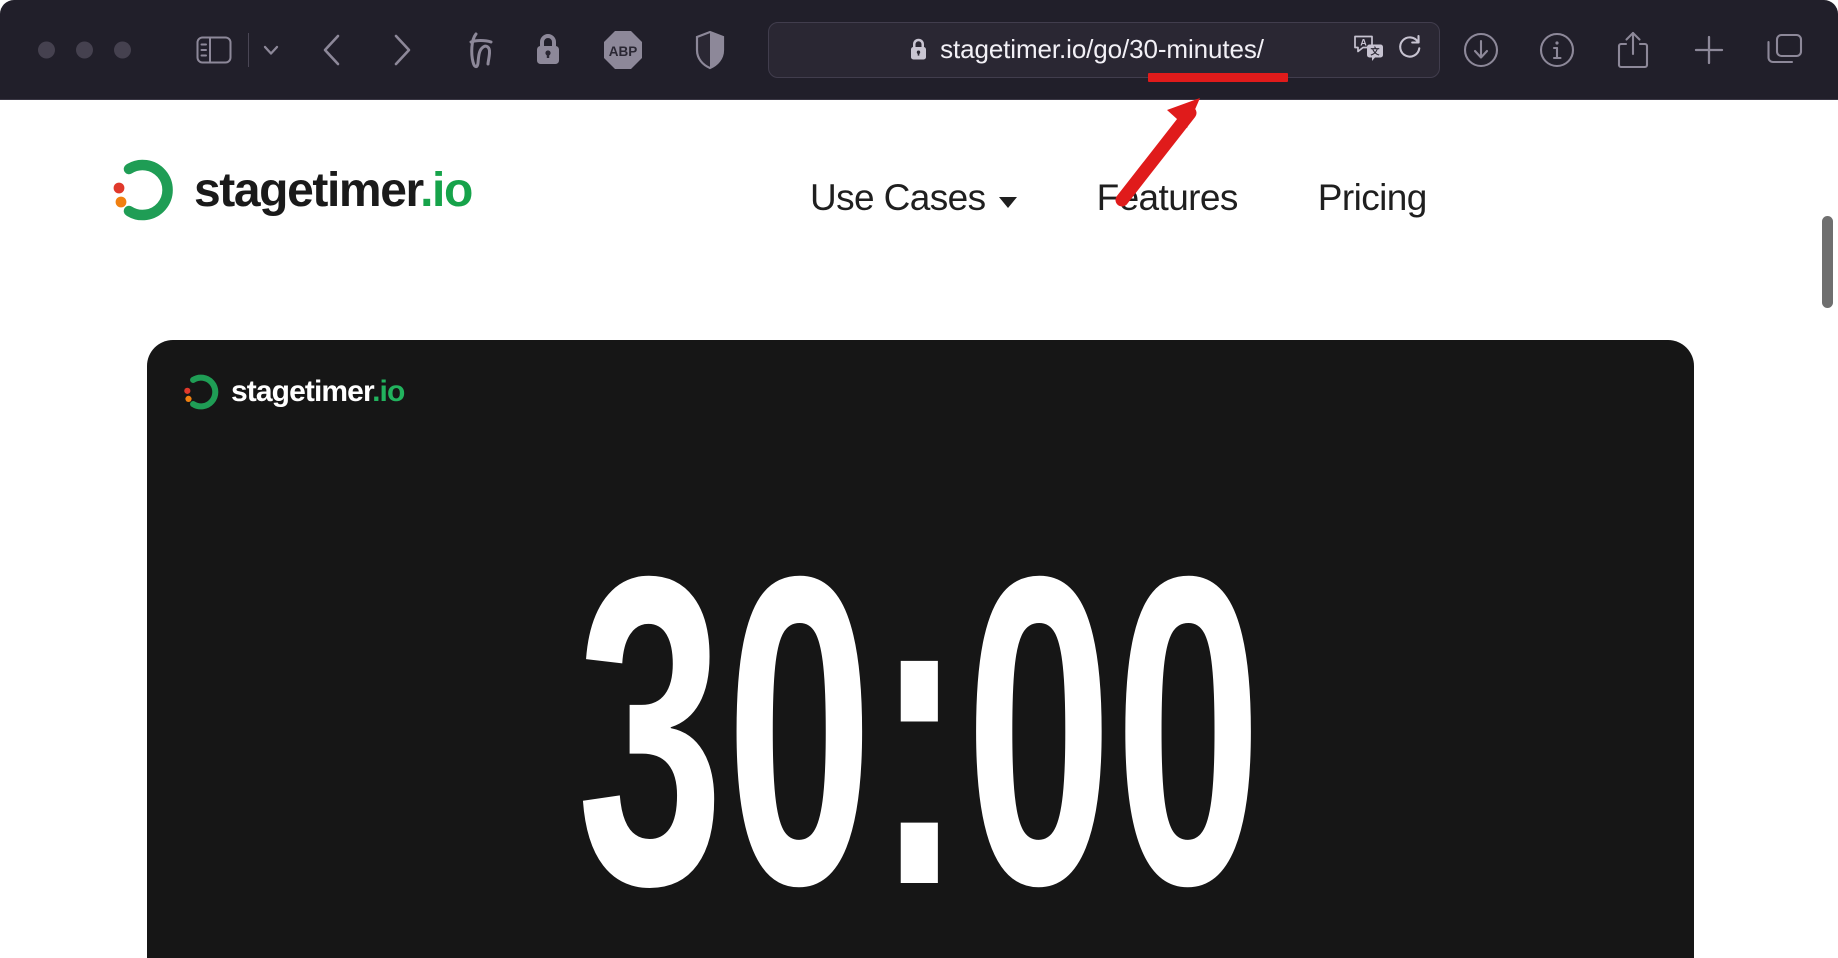 This screenshot has width=1838, height=958. I want to click on nav-item-features-label: Features, so click(1167, 197).